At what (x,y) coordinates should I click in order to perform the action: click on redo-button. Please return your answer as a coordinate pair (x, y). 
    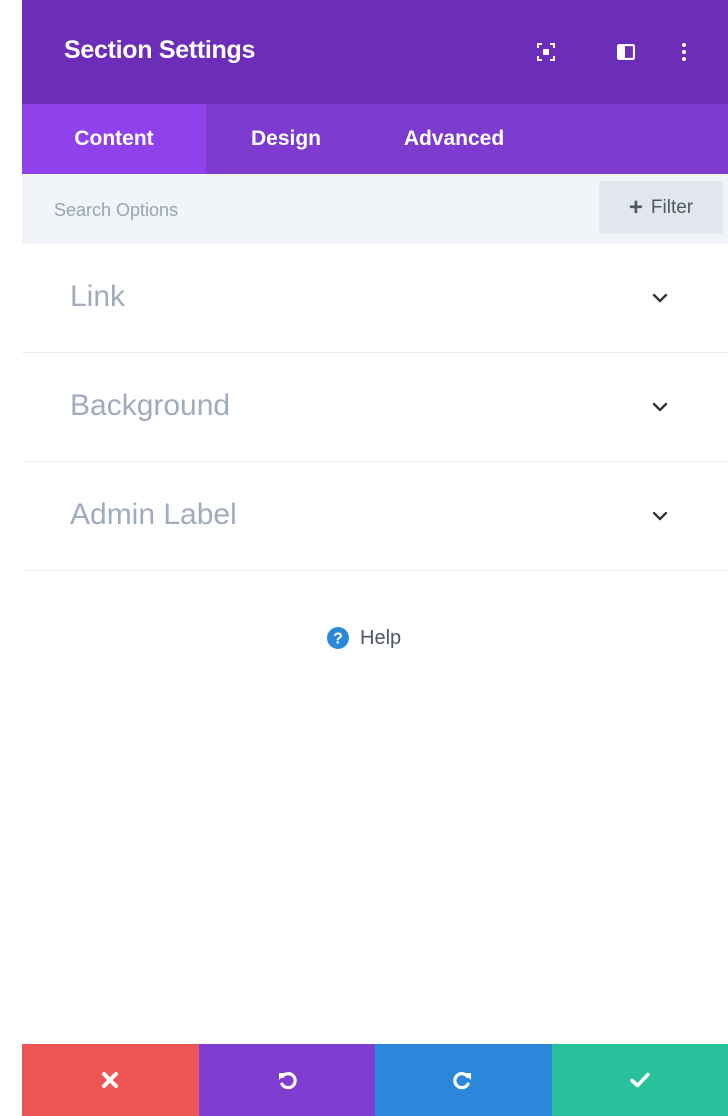
    Looking at the image, I should click on (463, 1080).